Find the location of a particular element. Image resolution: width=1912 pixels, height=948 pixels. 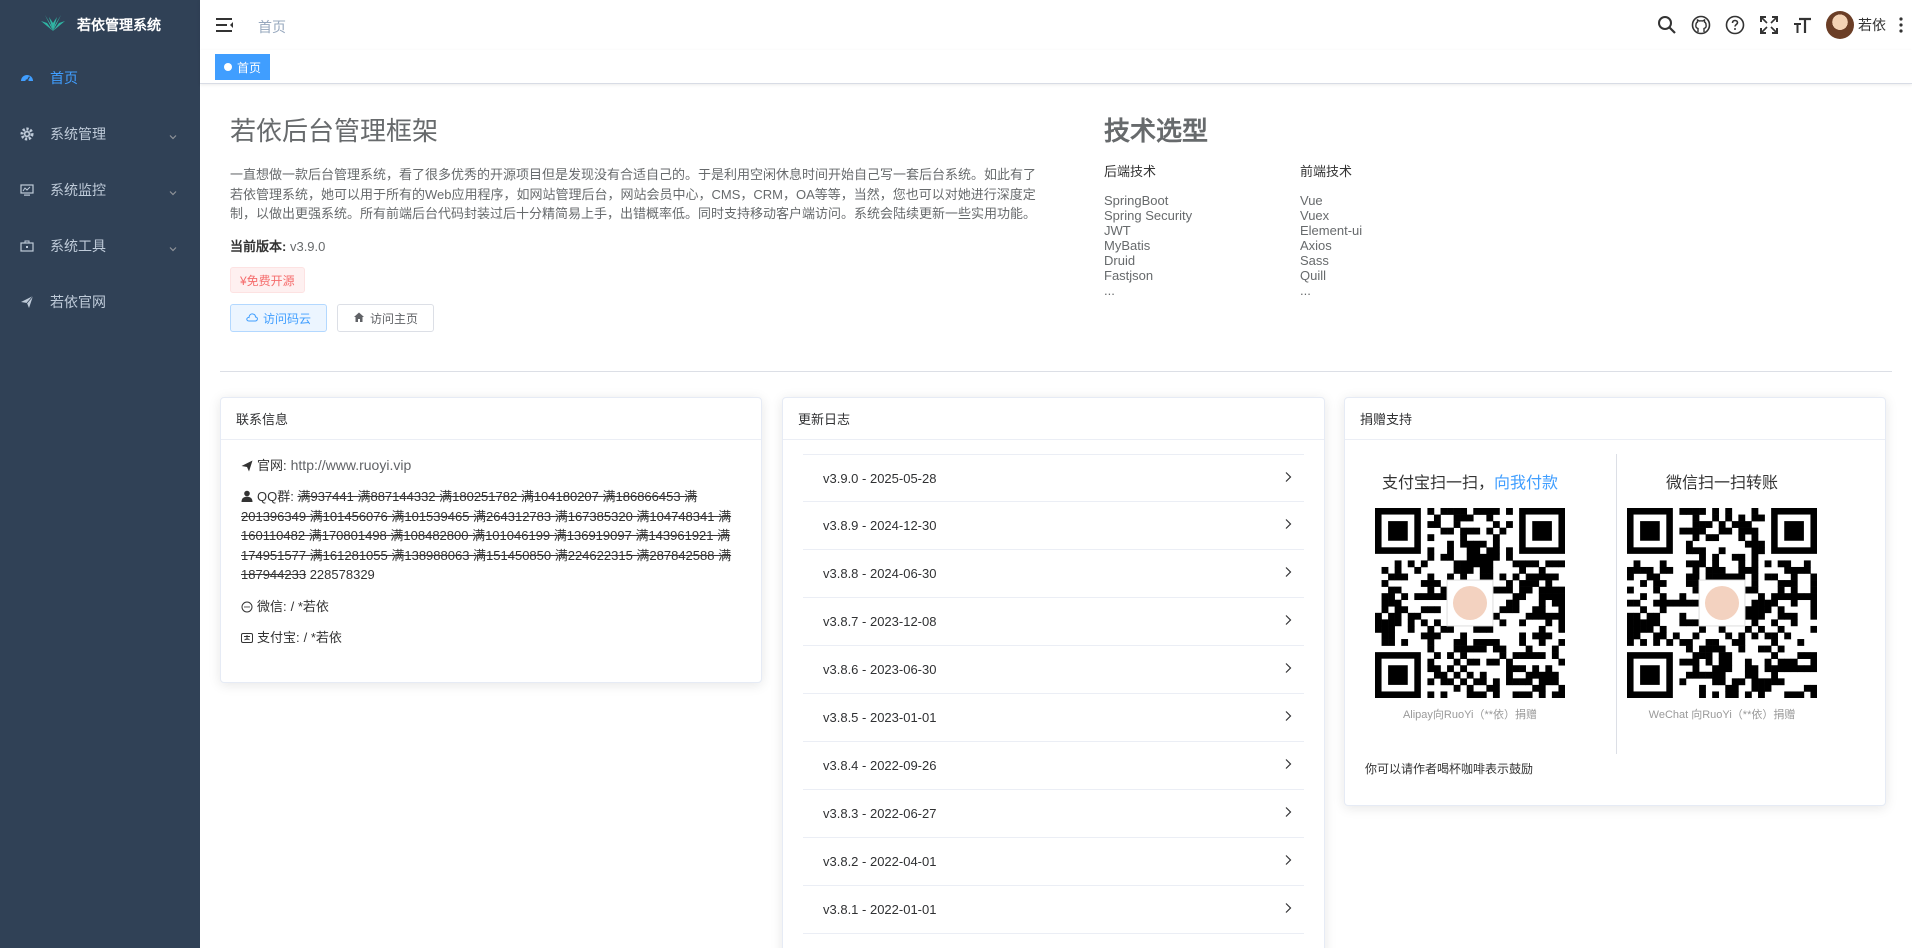

visit-homepage-button: 访问主页 is located at coordinates (386, 318).